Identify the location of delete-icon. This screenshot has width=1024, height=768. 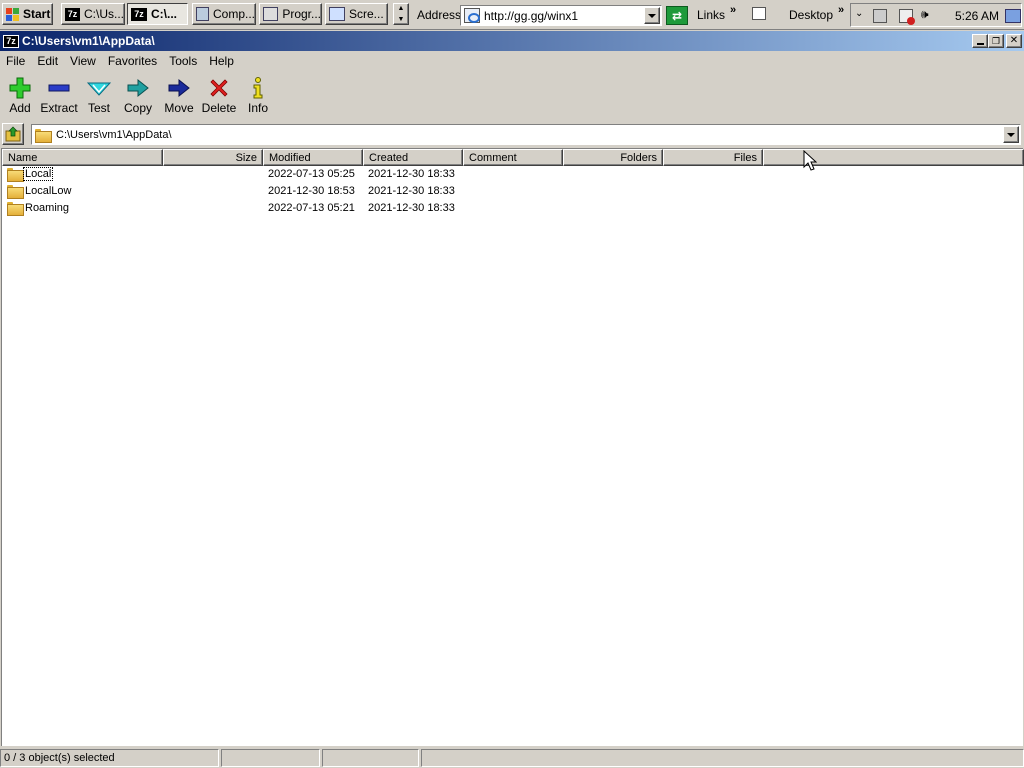
(219, 88).